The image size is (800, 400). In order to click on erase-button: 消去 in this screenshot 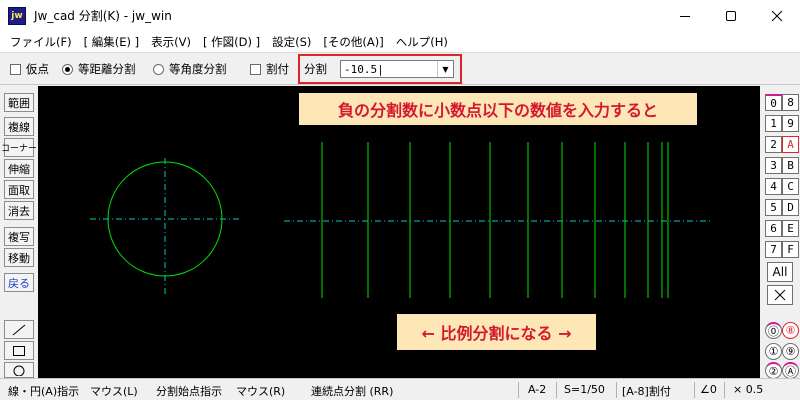, I will do `click(19, 210)`.